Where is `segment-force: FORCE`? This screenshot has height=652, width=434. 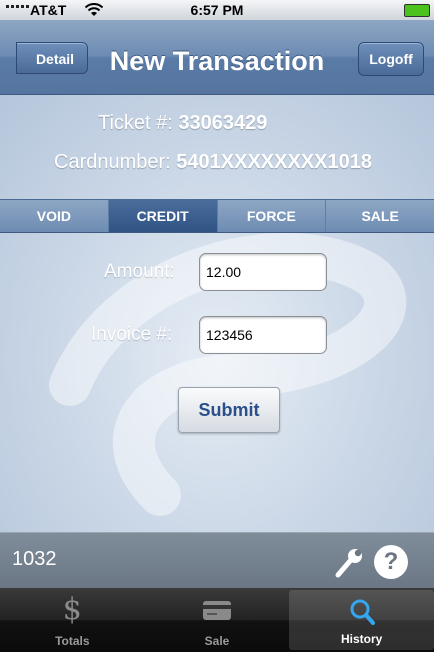
segment-force: FORCE is located at coordinates (272, 216).